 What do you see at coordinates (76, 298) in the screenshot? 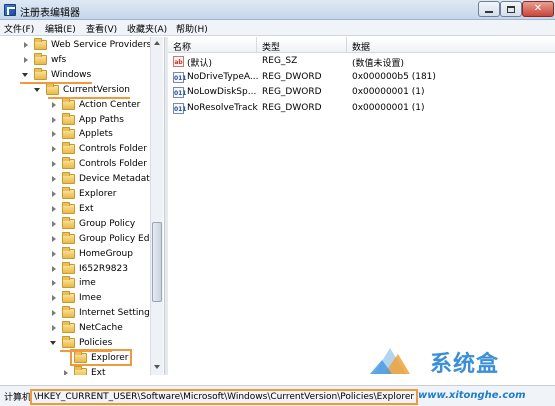
I see `tree-node: Imee` at bounding box center [76, 298].